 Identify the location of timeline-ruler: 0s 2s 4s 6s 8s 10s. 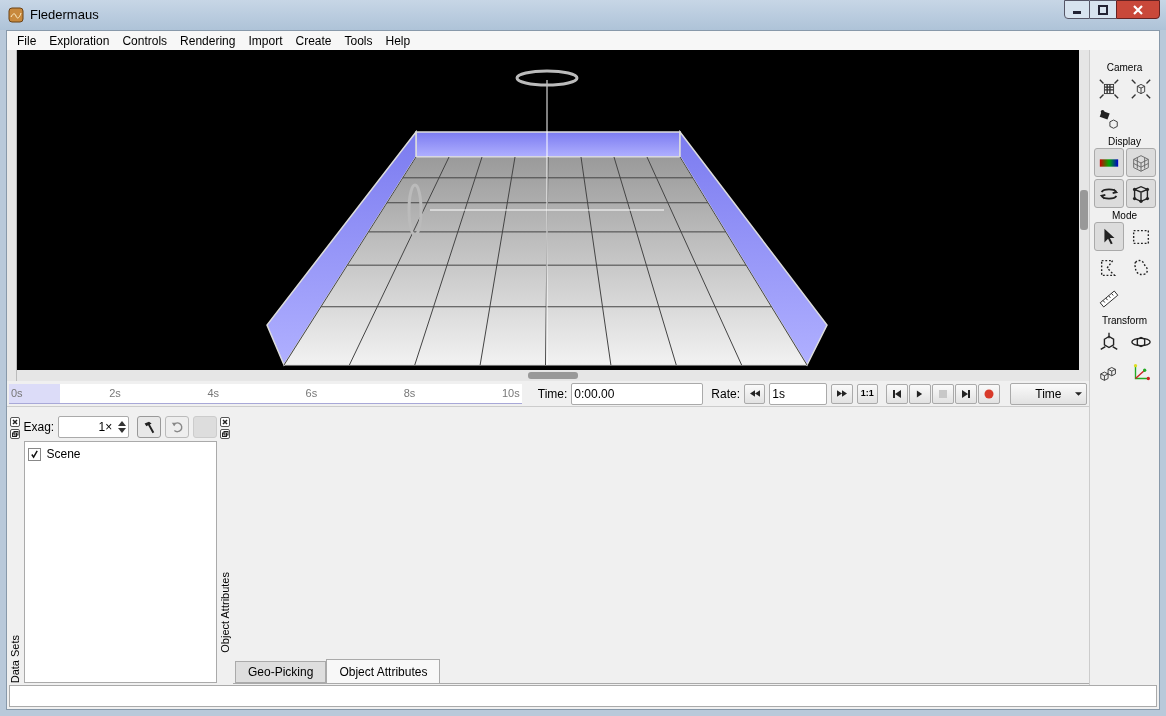
(265, 393).